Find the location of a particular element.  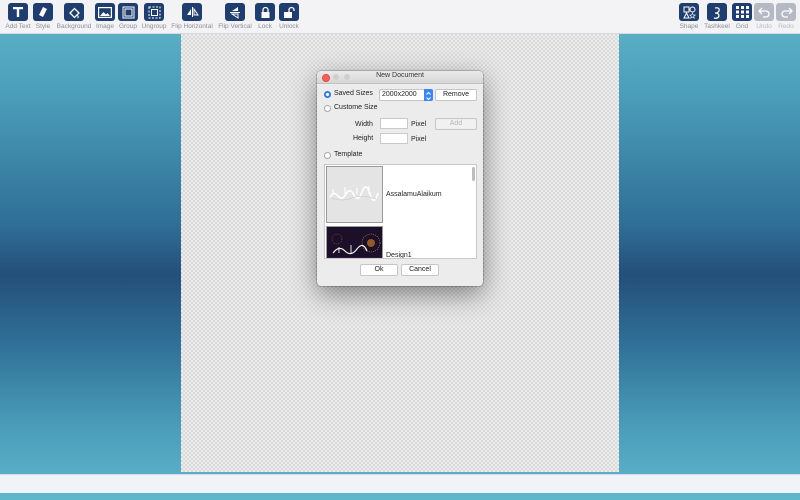

template-item-assalamualaikum: AssalamuAlaikum is located at coordinates (397, 195).